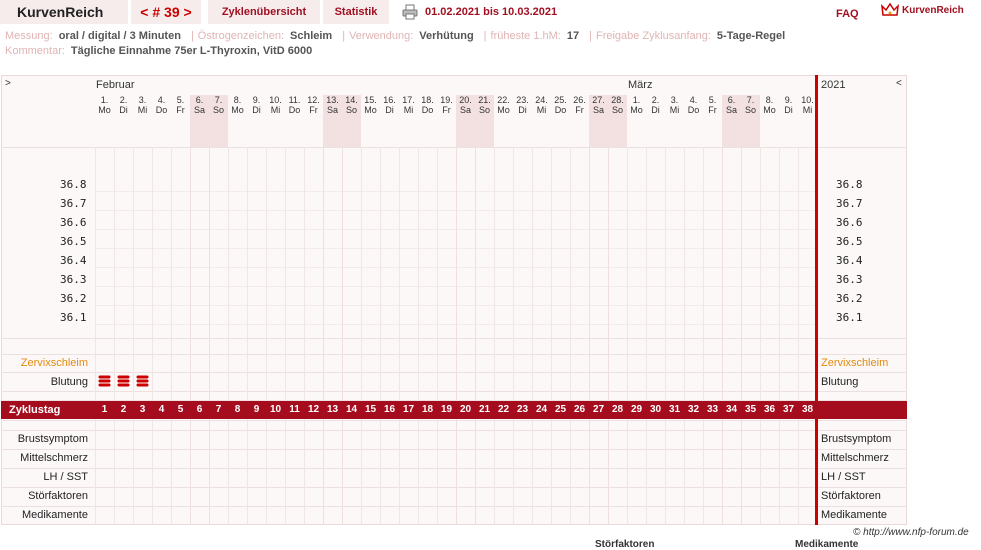  What do you see at coordinates (427, 121) in the screenshot?
I see `day-header: 18. Do` at bounding box center [427, 121].